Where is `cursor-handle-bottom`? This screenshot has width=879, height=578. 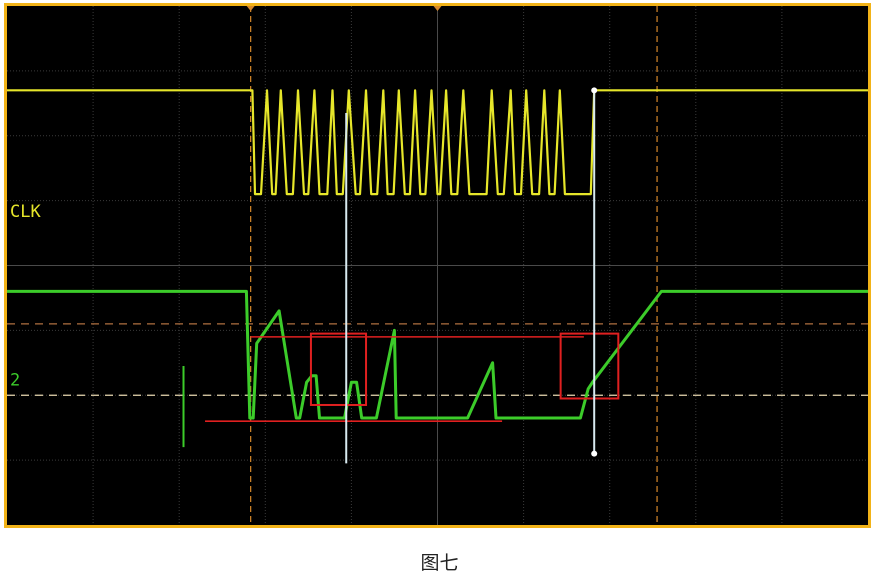
cursor-handle-bottom is located at coordinates (594, 453).